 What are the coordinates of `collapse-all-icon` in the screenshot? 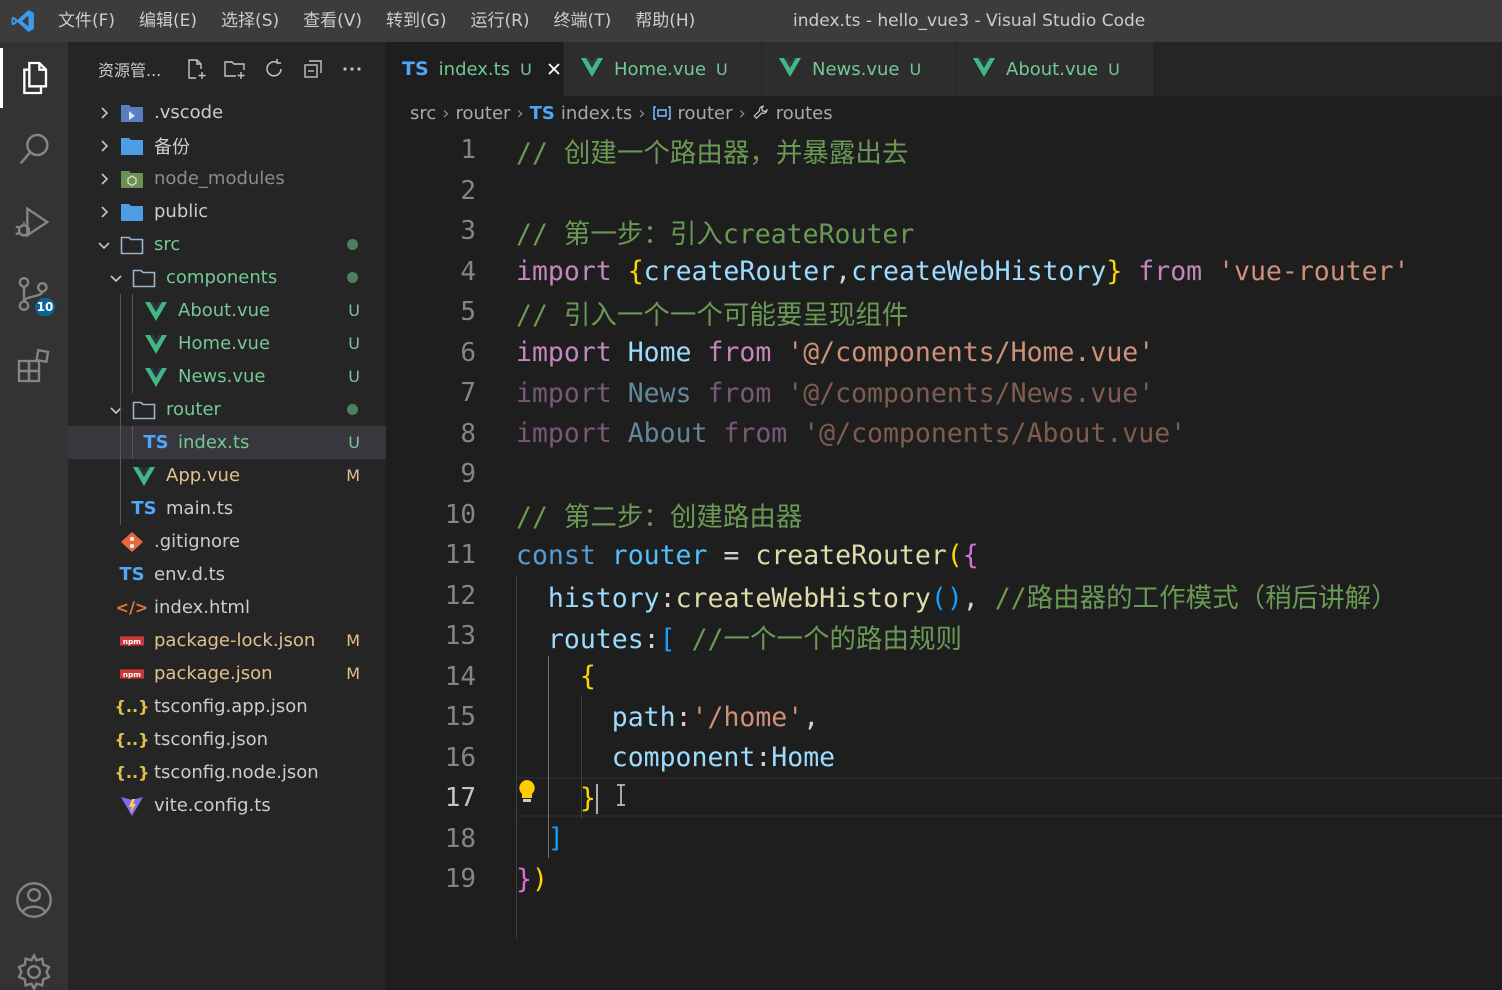 It's located at (312, 69).